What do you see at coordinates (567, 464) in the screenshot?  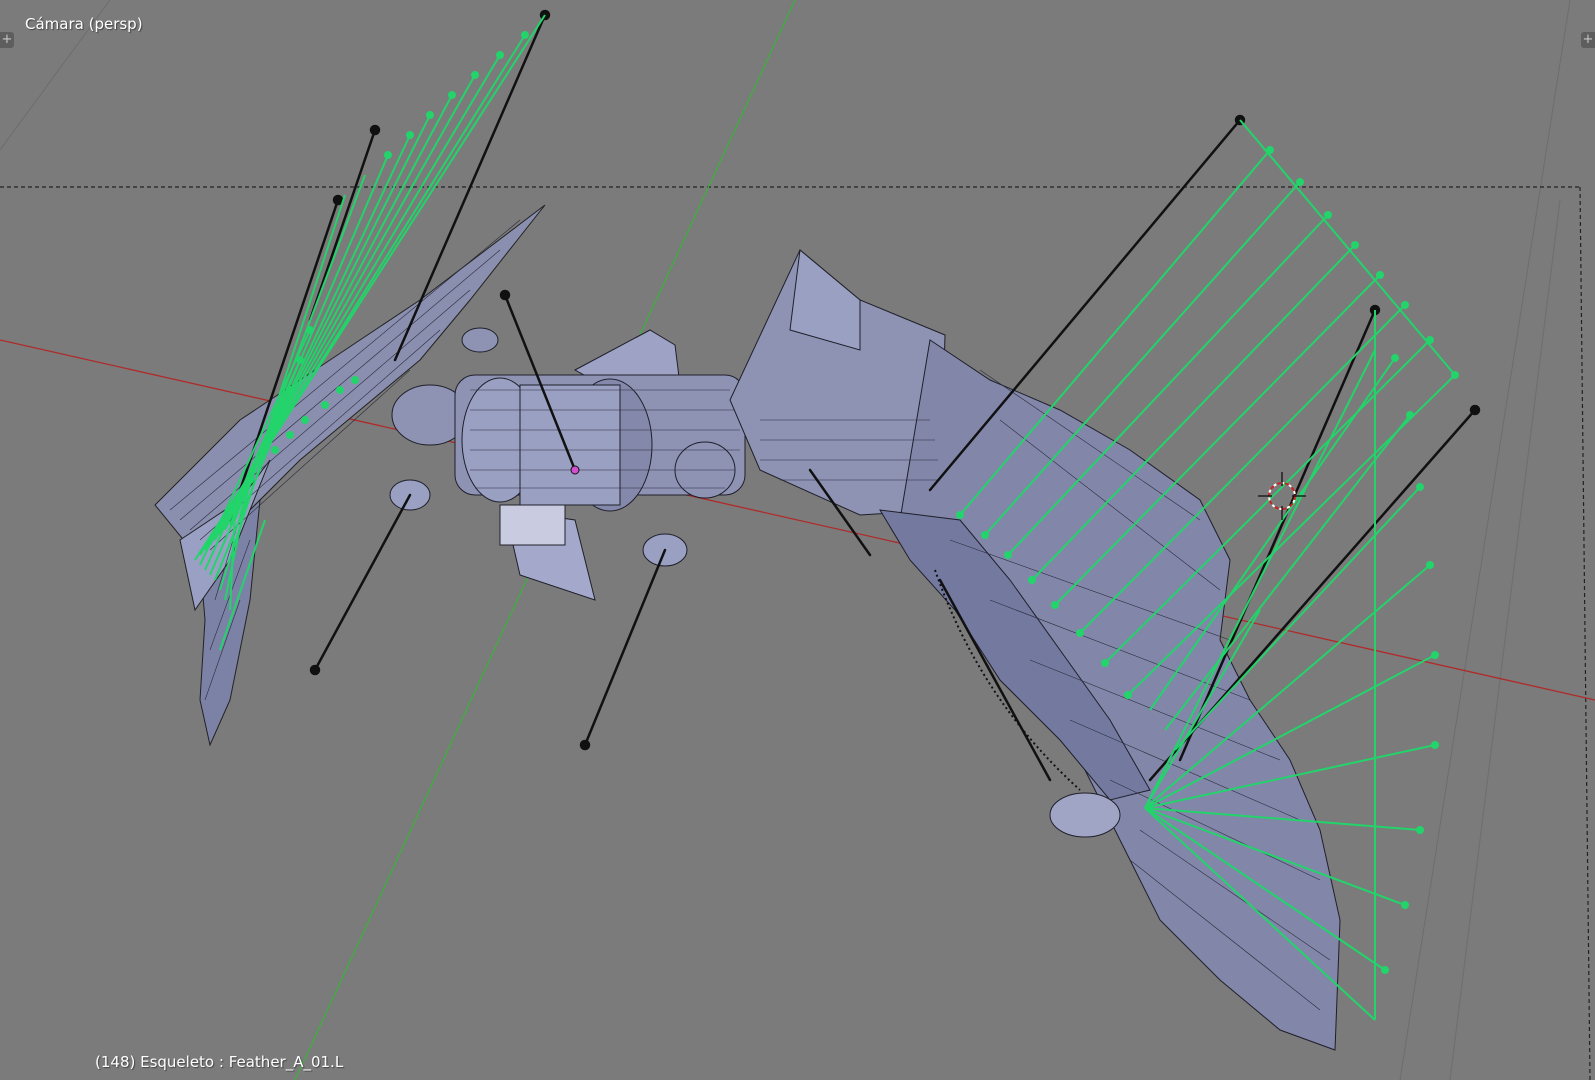 I see `body-mesh` at bounding box center [567, 464].